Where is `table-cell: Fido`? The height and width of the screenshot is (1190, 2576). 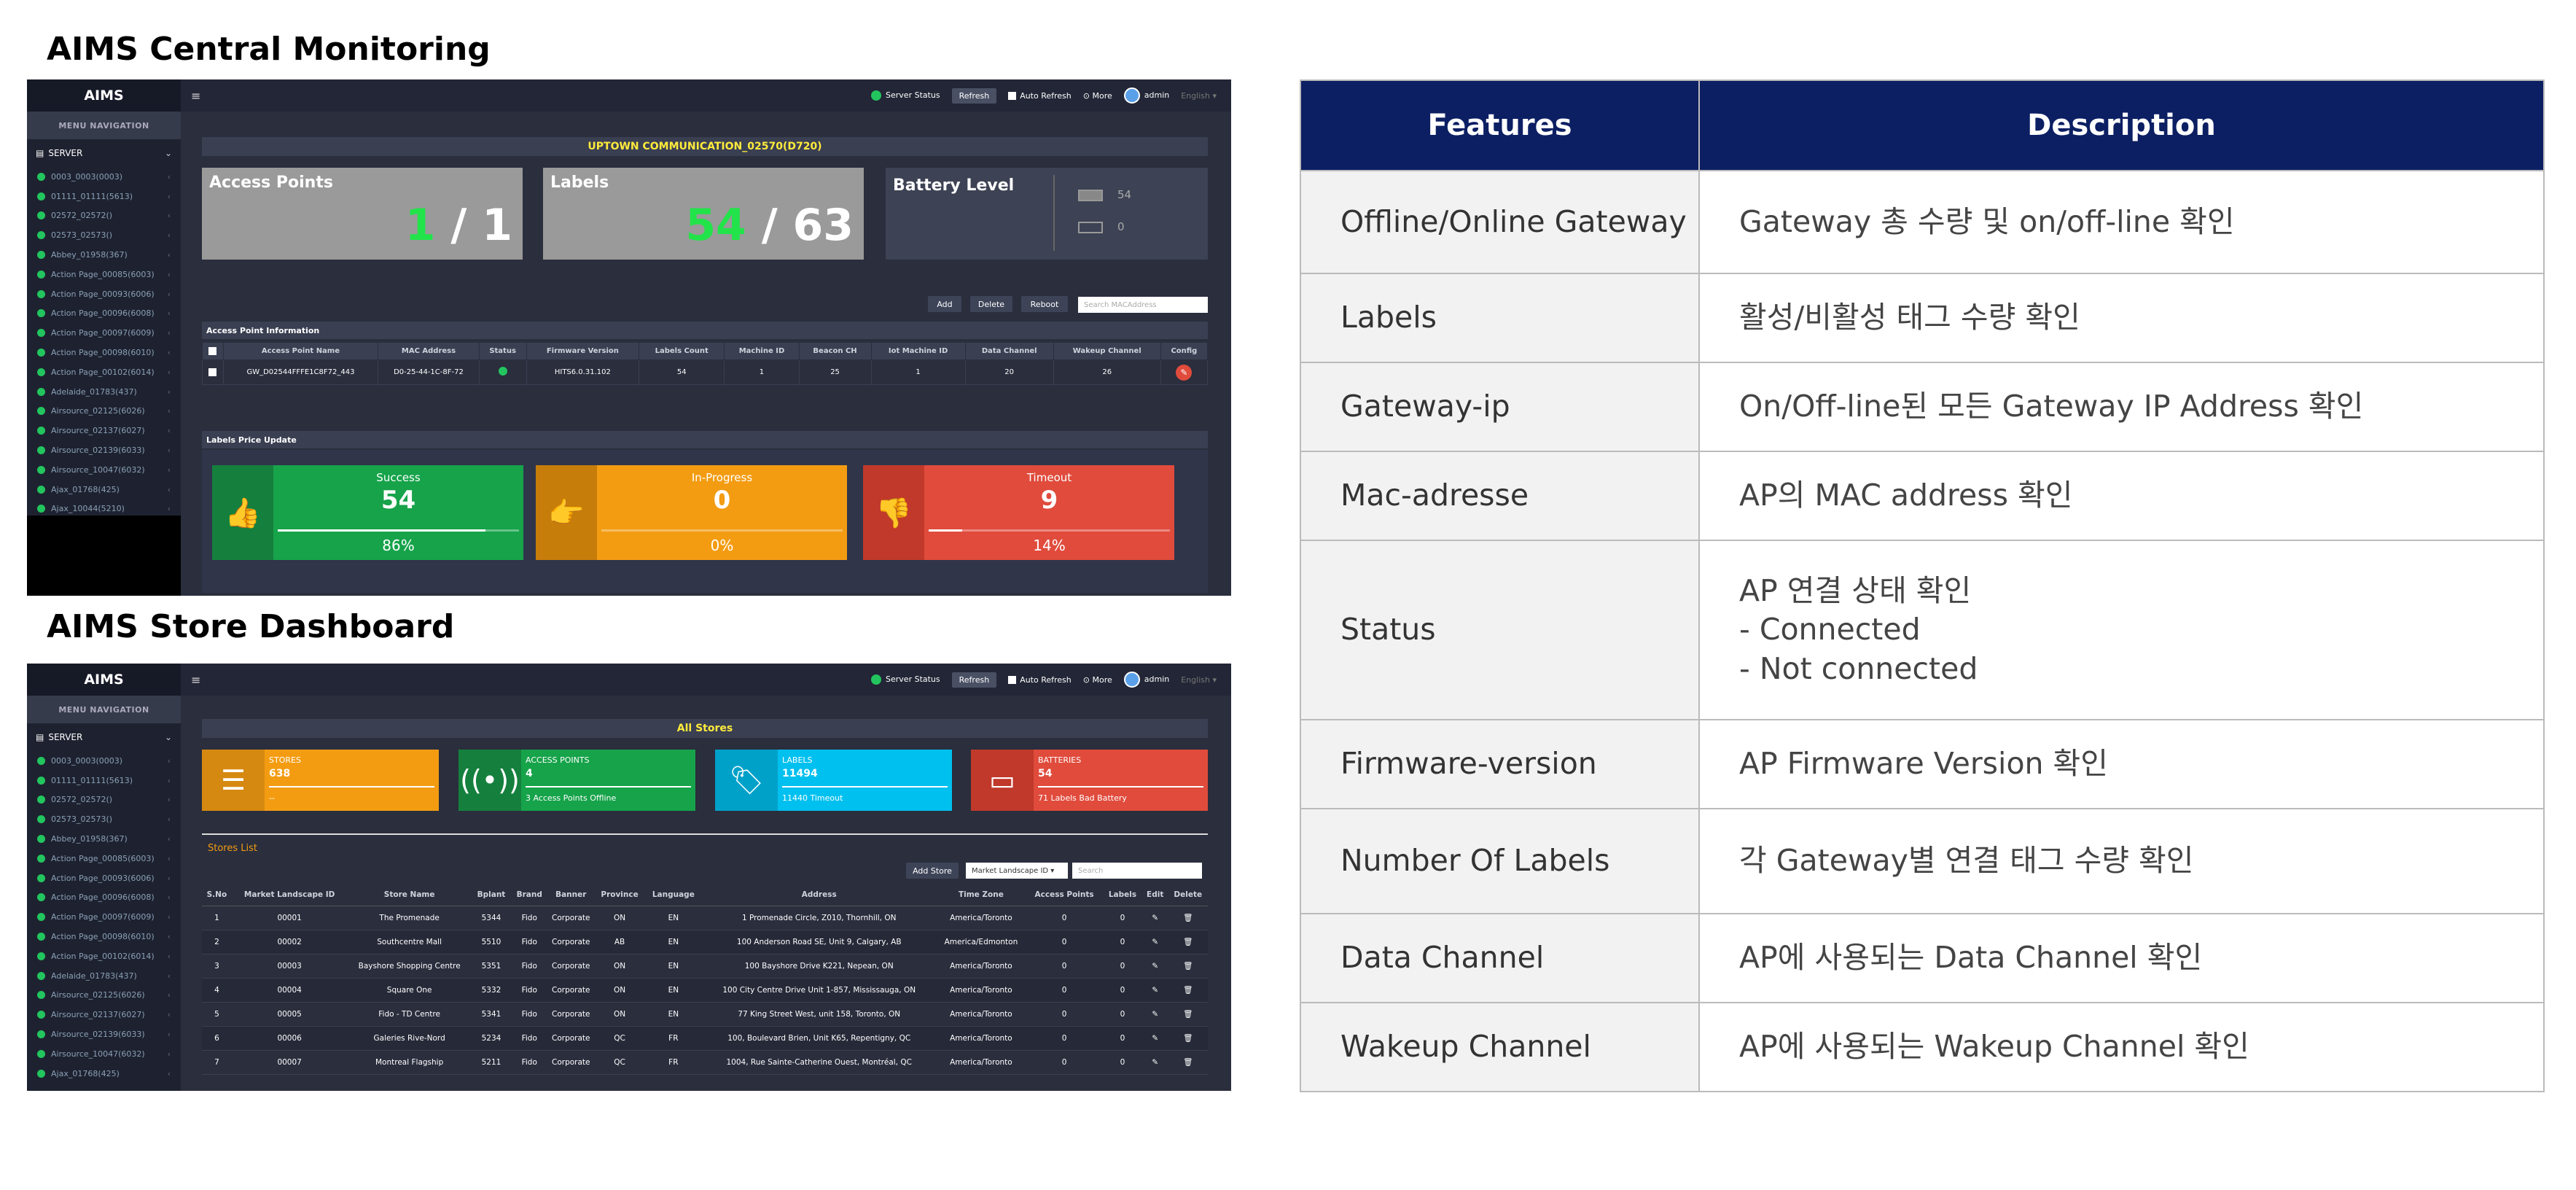 table-cell: Fido is located at coordinates (529, 1038).